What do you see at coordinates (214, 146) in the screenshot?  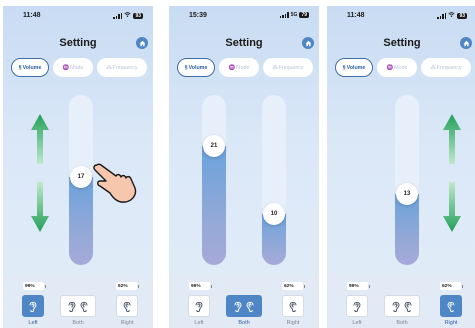 I see `left-volume-slider-knob: 21` at bounding box center [214, 146].